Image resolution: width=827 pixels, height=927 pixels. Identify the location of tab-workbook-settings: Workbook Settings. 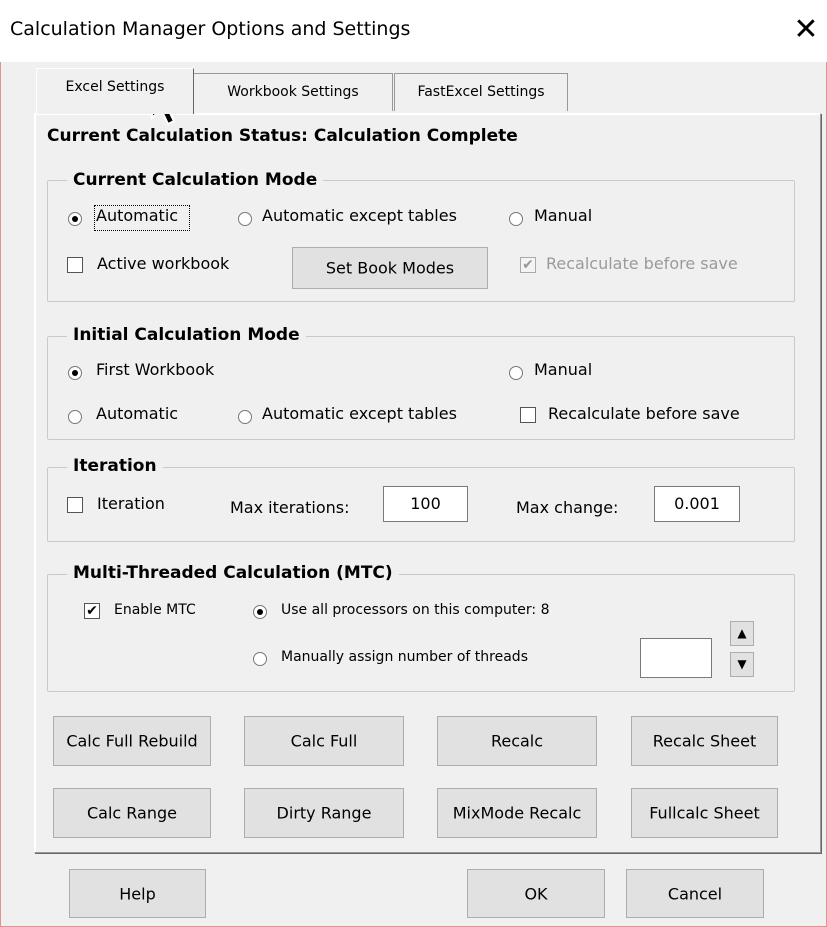
(293, 92).